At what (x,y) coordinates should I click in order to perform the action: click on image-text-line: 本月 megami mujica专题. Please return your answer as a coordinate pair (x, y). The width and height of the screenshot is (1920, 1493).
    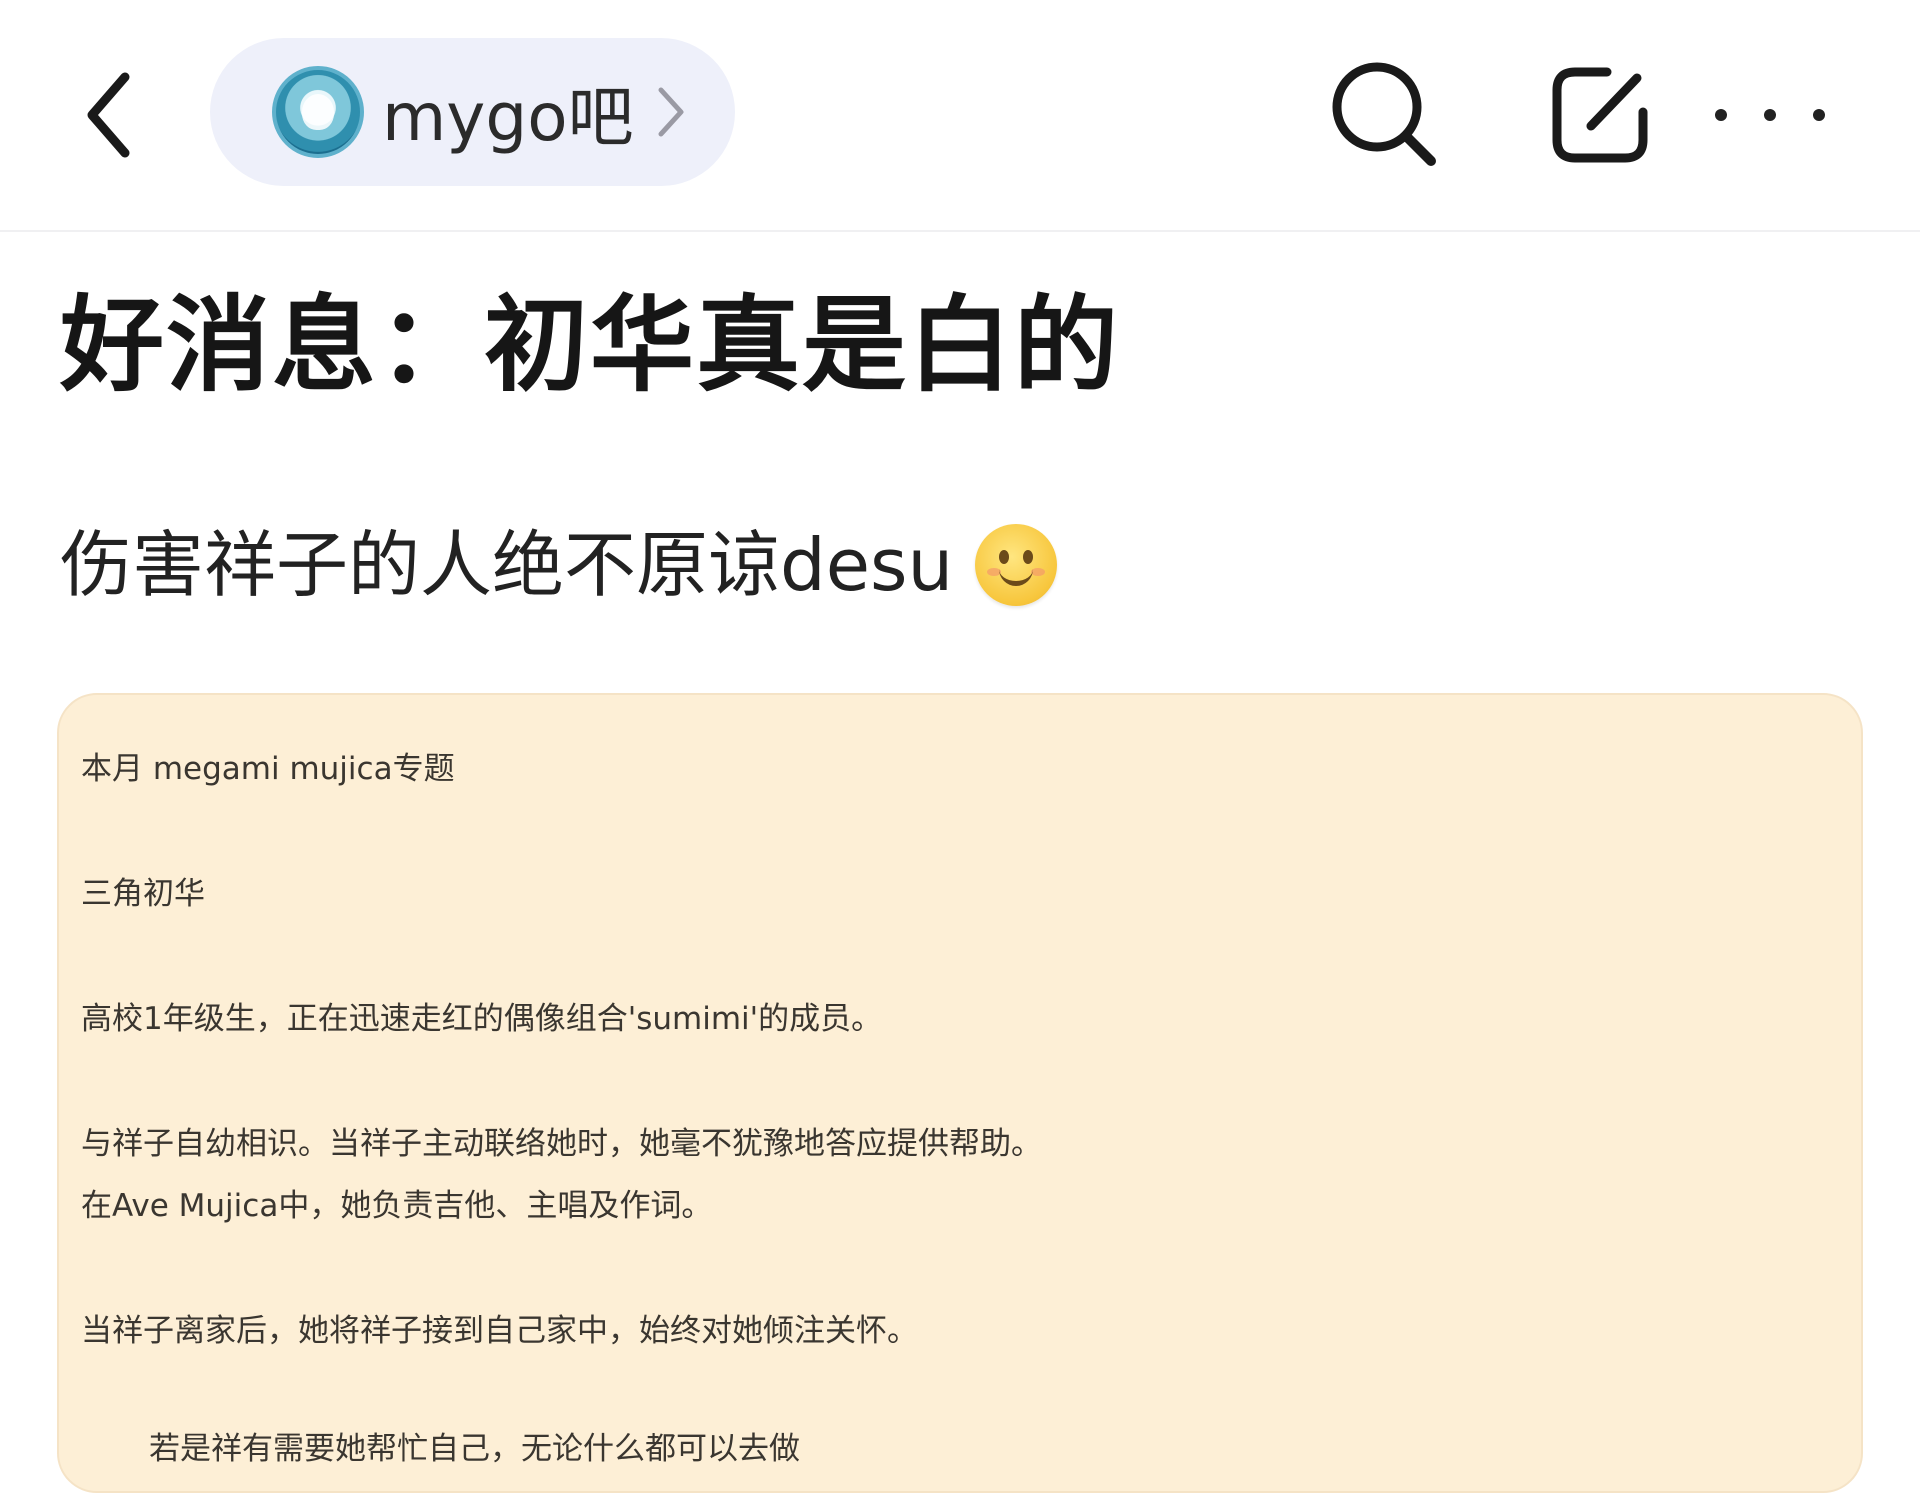
    Looking at the image, I should click on (268, 769).